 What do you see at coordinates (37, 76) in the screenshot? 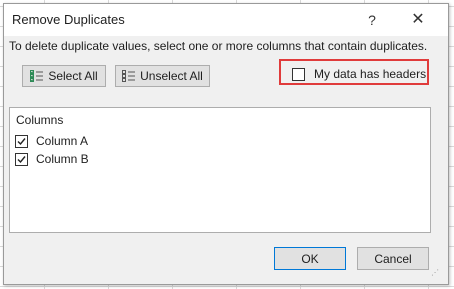
I see `select-all-icon` at bounding box center [37, 76].